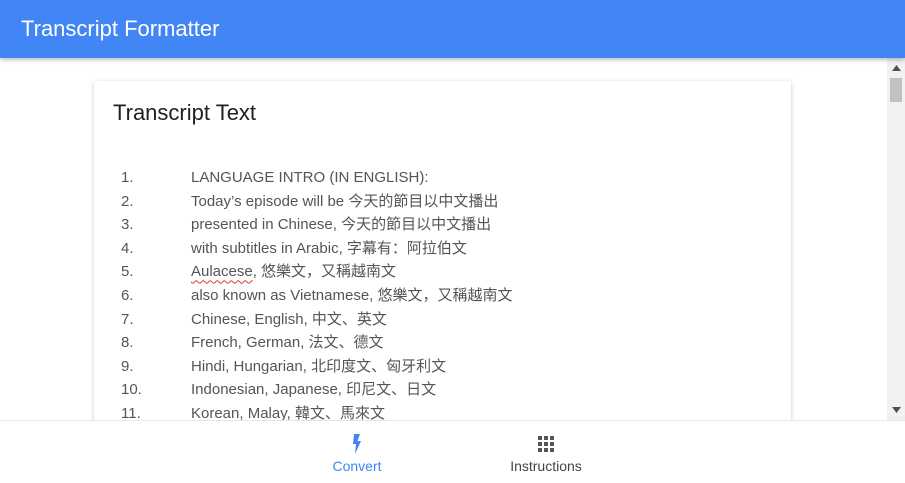 The image size is (905, 483). Describe the element at coordinates (120, 28) in the screenshot. I see `app-title: Transcript Formatter` at that location.